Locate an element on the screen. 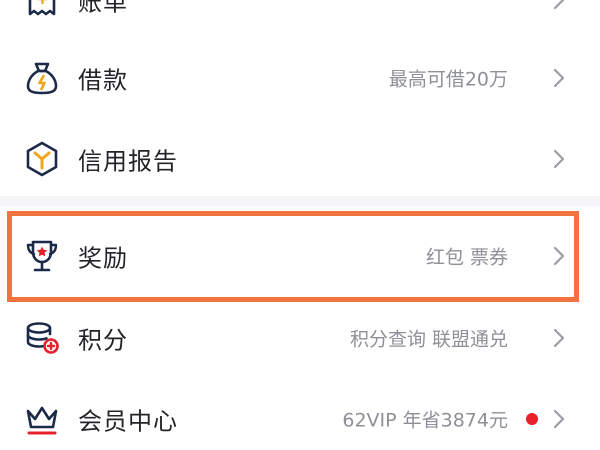  coin-stack-icon is located at coordinates (42, 338).